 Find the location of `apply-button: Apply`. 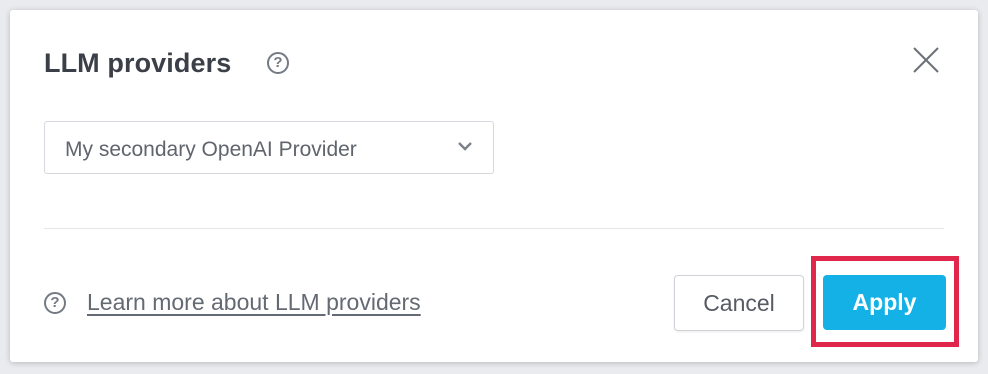

apply-button: Apply is located at coordinates (884, 302).